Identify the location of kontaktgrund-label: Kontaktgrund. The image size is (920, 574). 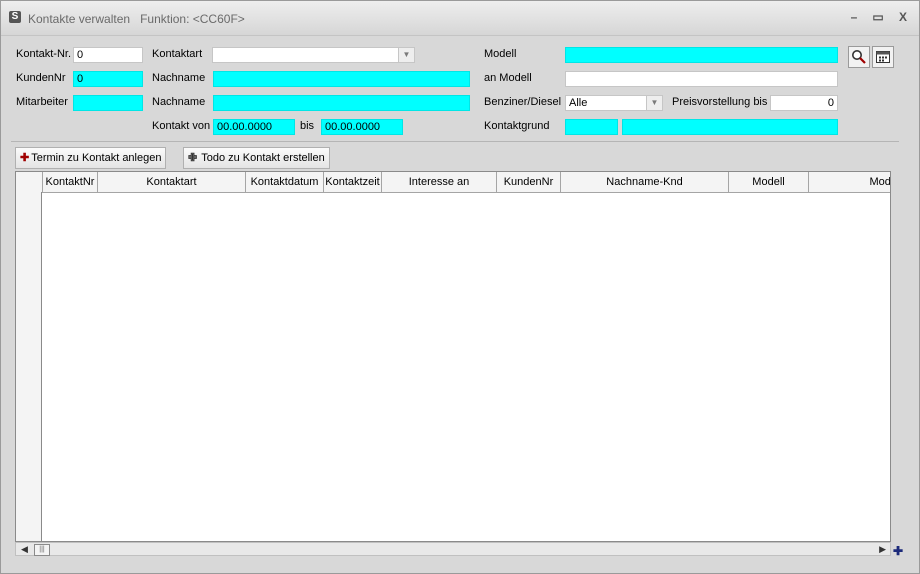
(517, 126).